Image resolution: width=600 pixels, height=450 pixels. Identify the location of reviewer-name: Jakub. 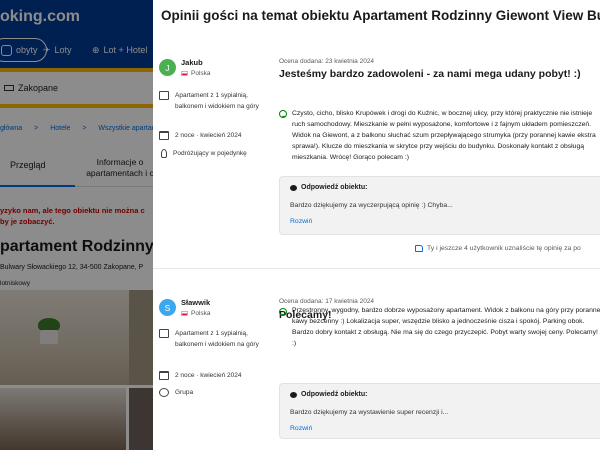
(192, 62).